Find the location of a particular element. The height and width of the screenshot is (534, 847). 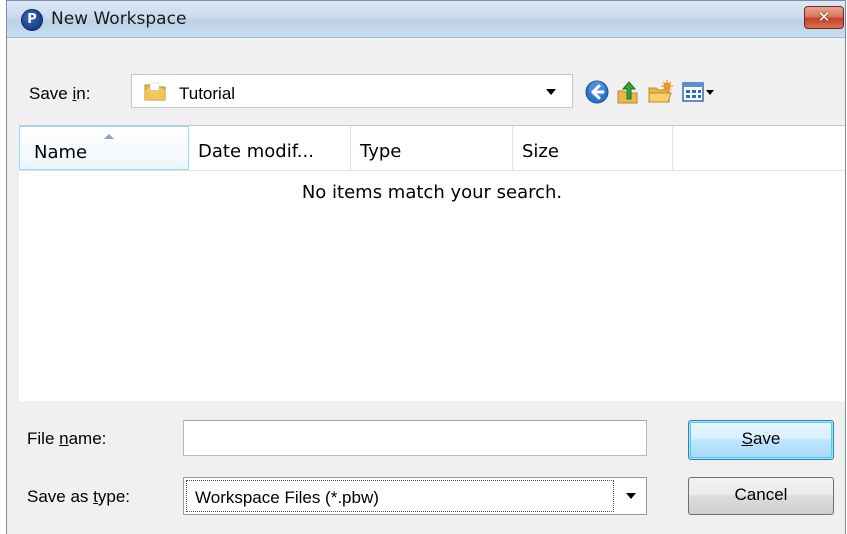

file-name-label-accel: n is located at coordinates (64, 438).